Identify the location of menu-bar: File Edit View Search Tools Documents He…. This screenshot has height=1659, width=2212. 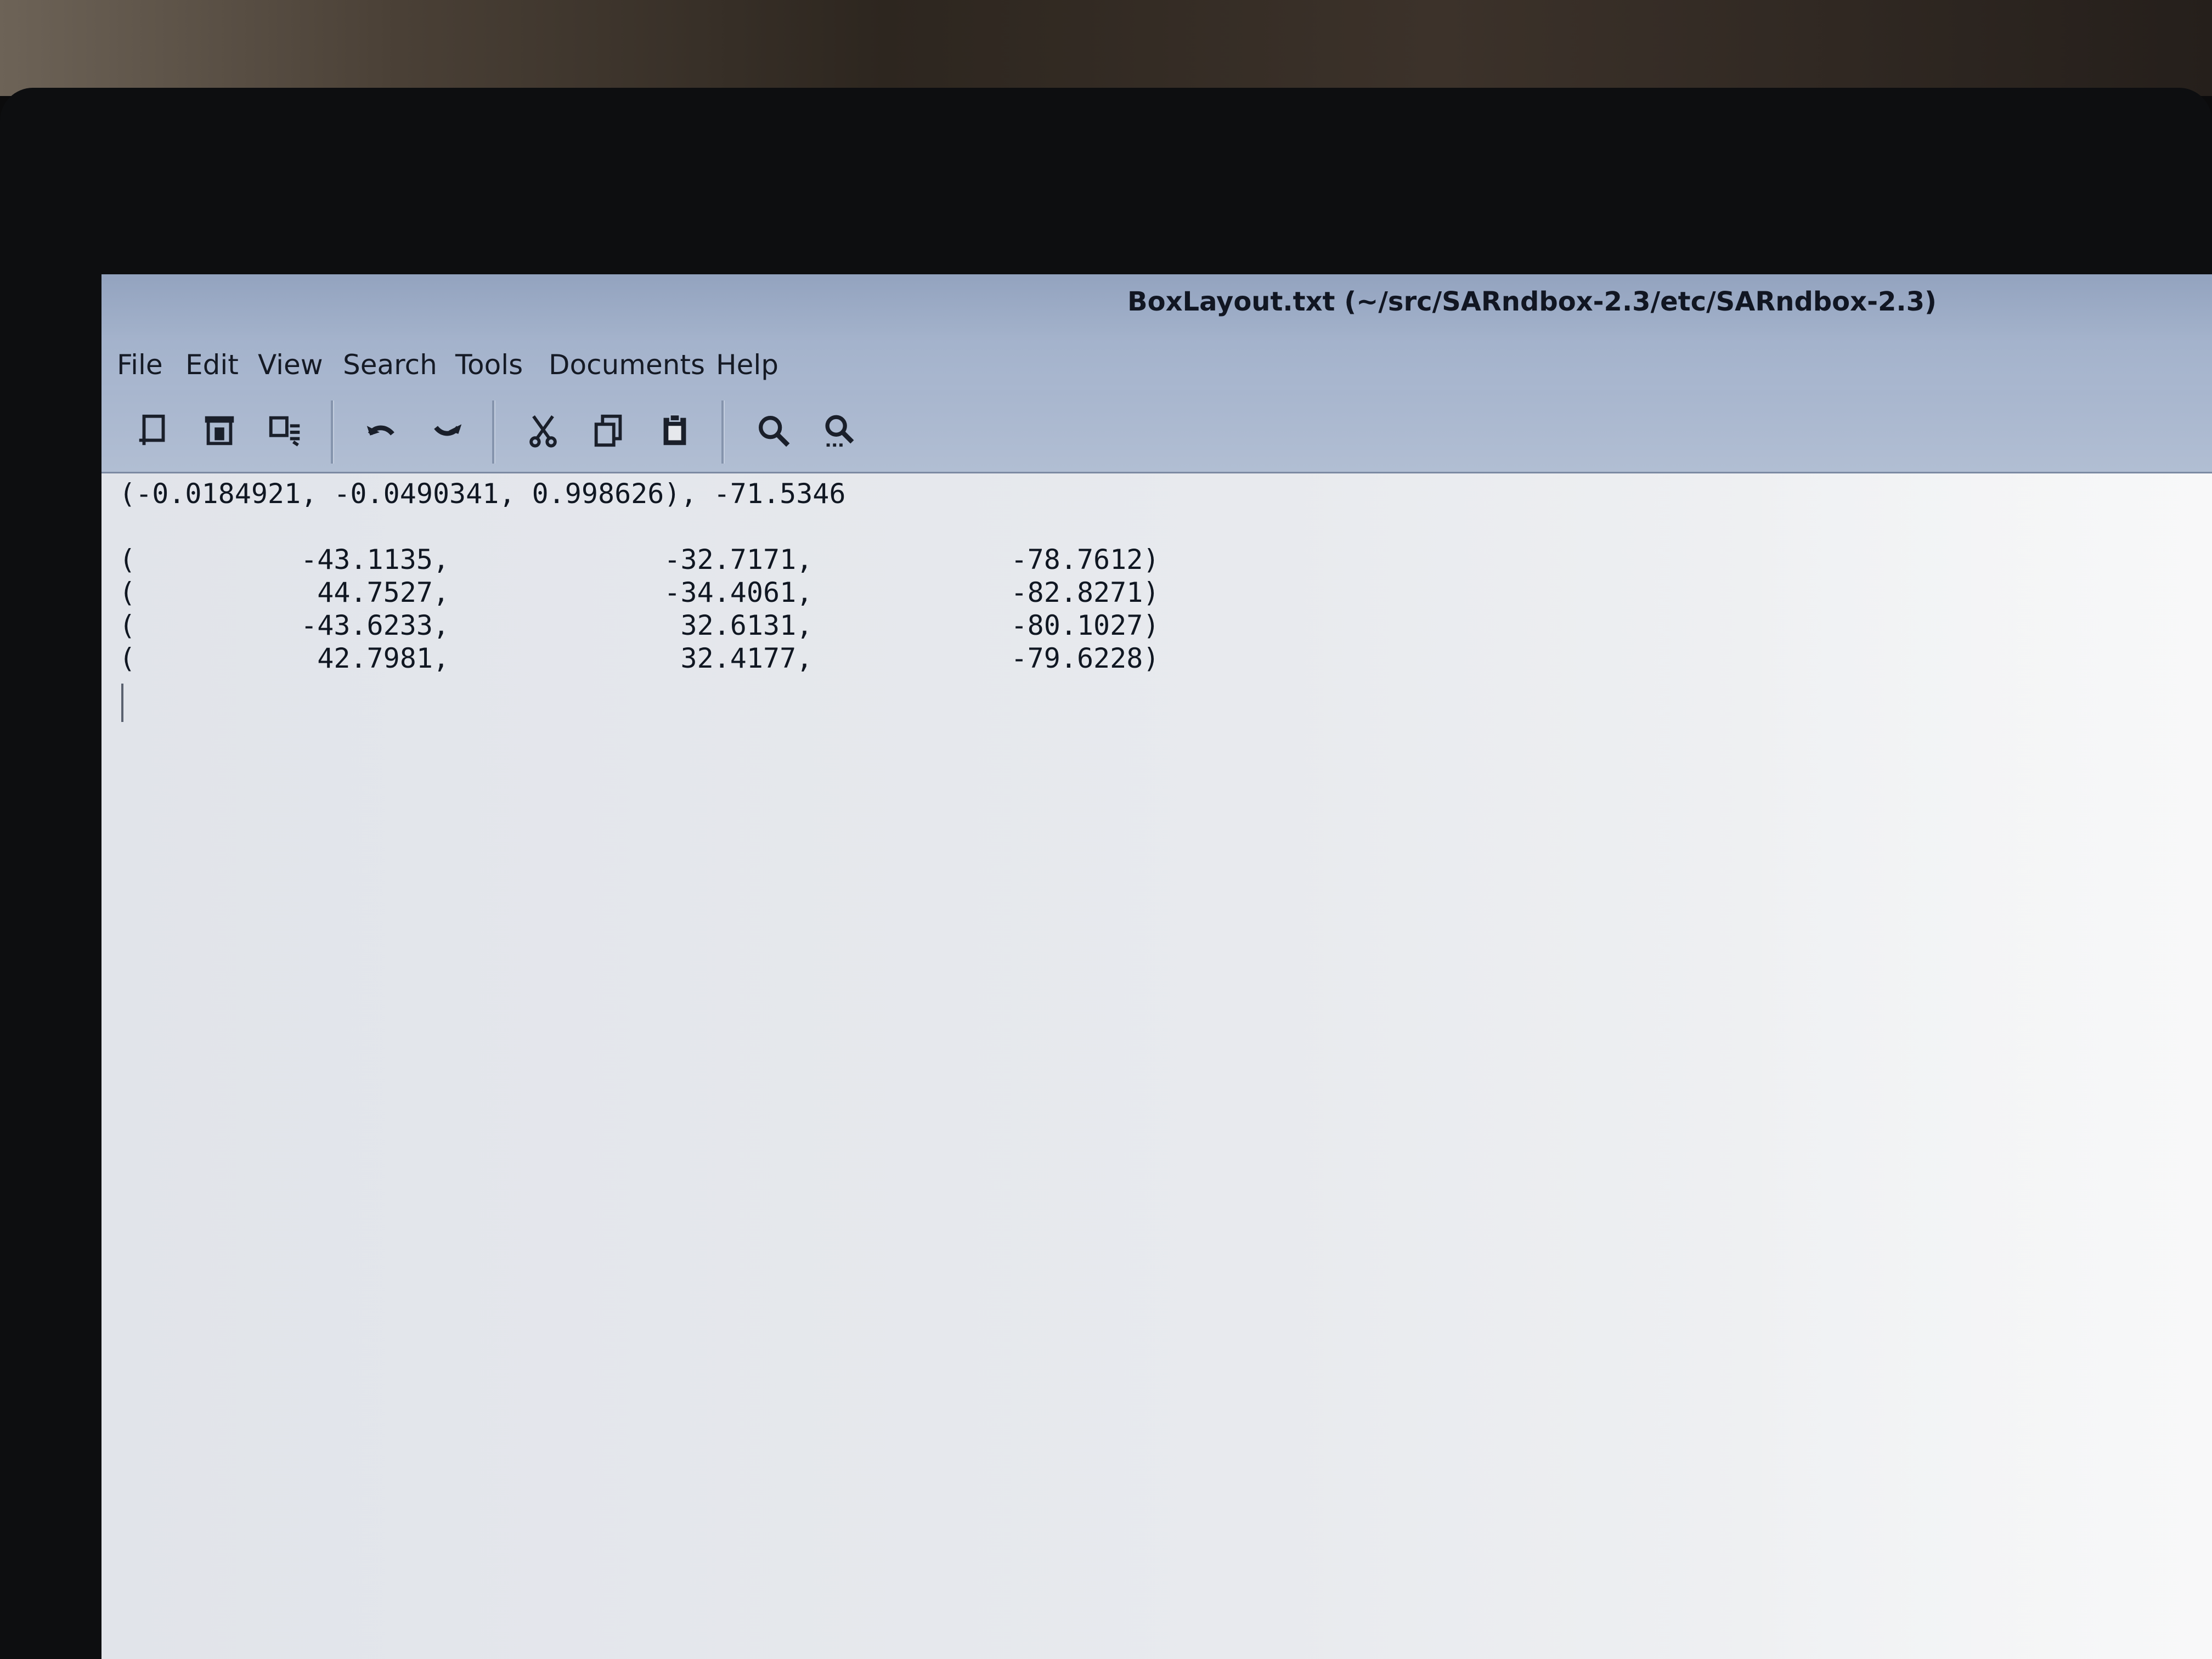
(1156, 362).